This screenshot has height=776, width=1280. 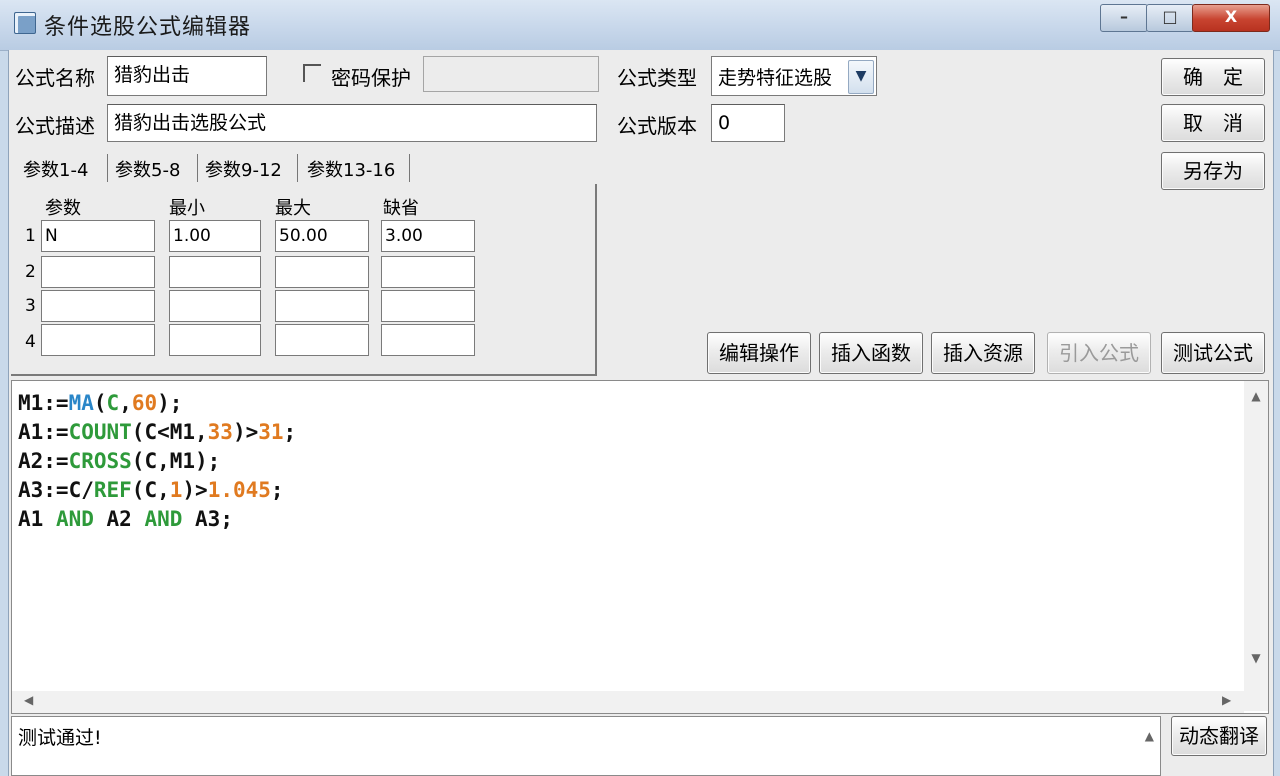 What do you see at coordinates (43, 461) in the screenshot?
I see `code-token: A2:=` at bounding box center [43, 461].